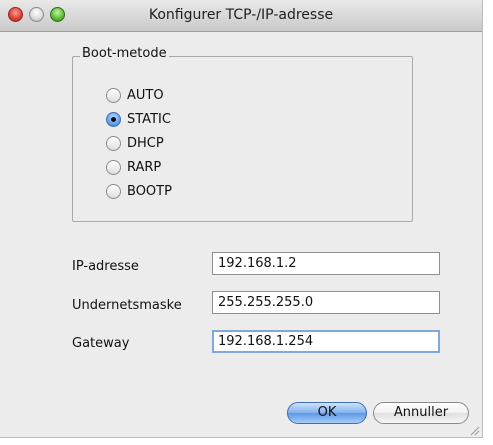 The image size is (493, 445). Describe the element at coordinates (326, 302) in the screenshot. I see `subnet-mask-input: 255.255.255.0` at that location.